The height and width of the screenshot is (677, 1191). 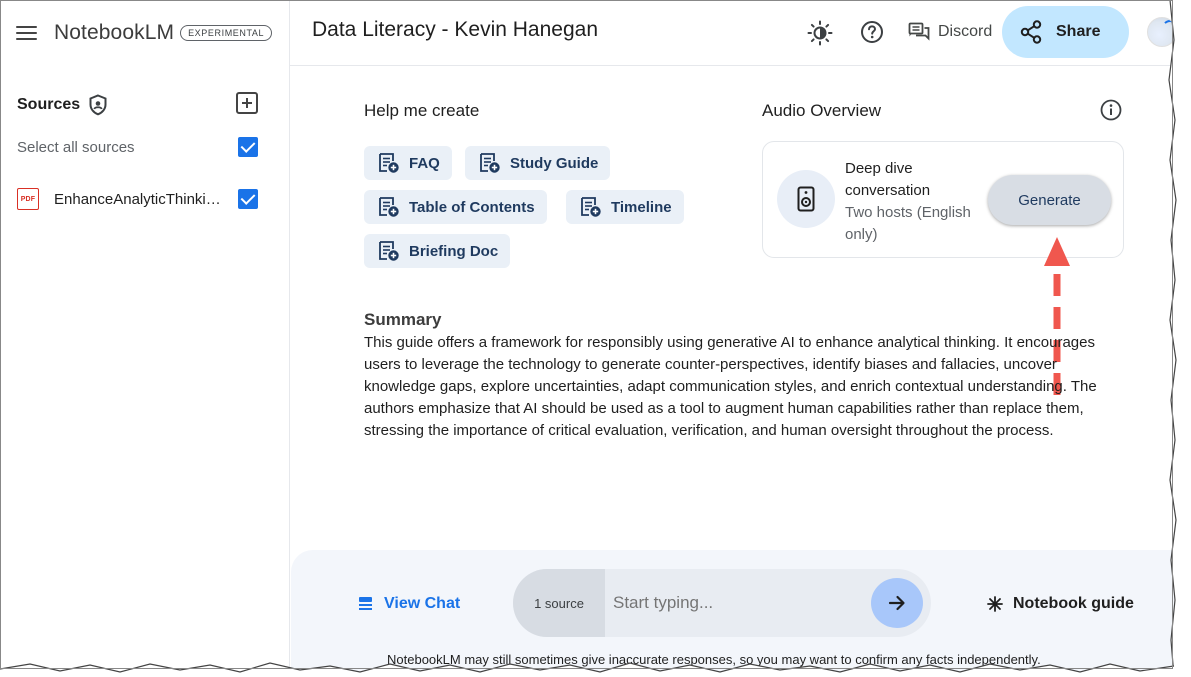 What do you see at coordinates (722, 603) in the screenshot?
I see `chat-input-wrapper: 1 source` at bounding box center [722, 603].